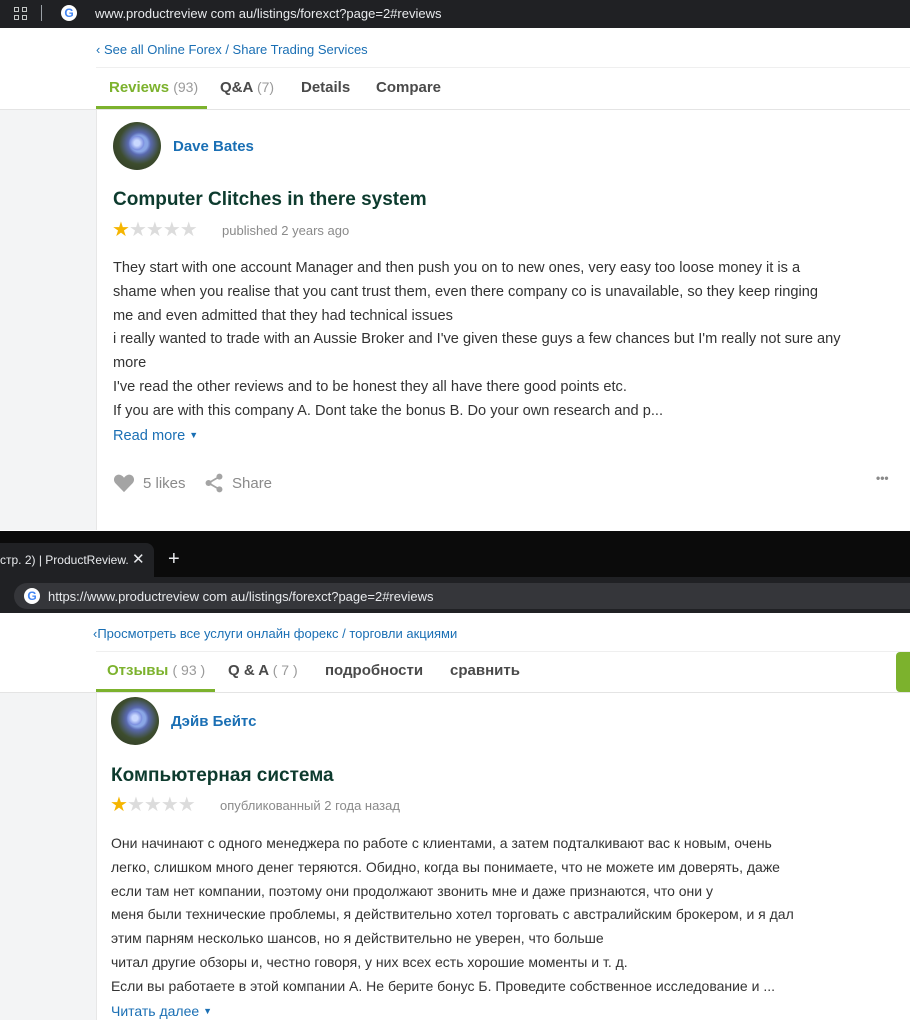 The height and width of the screenshot is (1020, 910). What do you see at coordinates (310, 805) in the screenshot?
I see `published-date: опубликованный 2 года назад` at bounding box center [310, 805].